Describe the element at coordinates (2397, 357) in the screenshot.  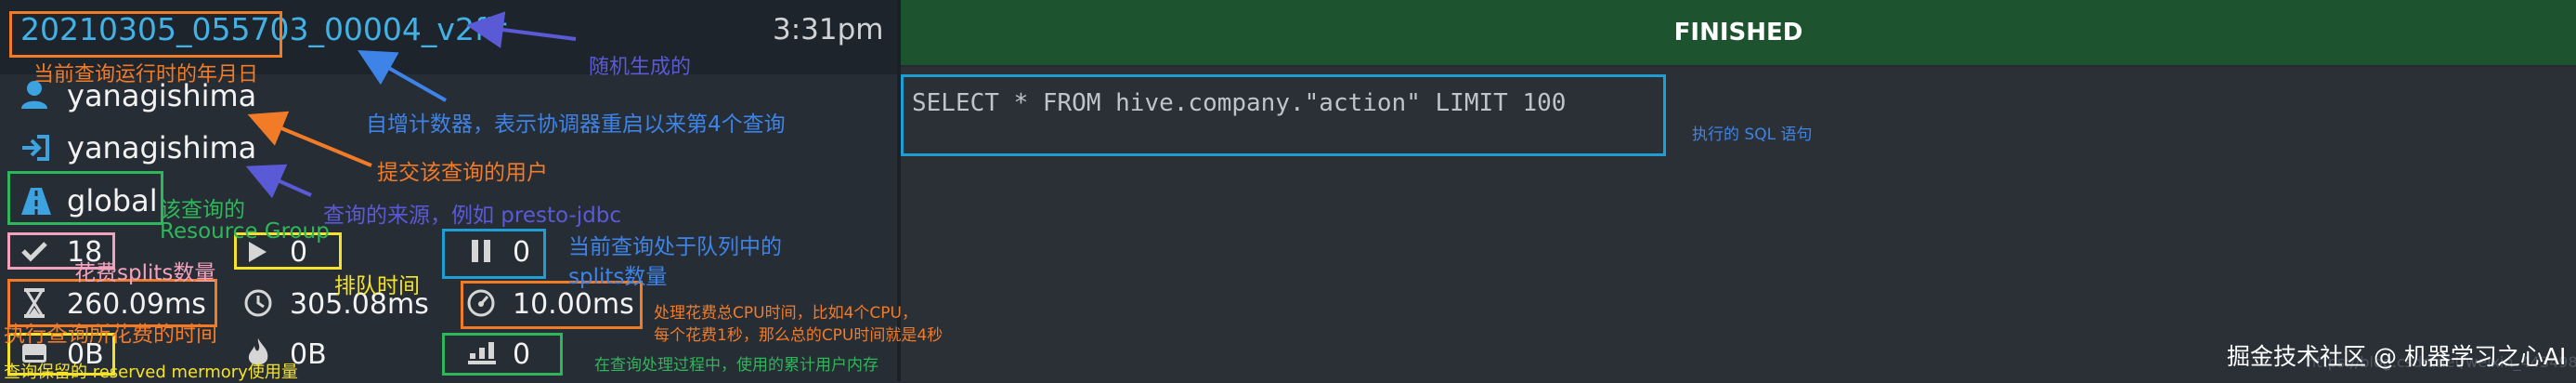
I see `watermark-main: 掘金技术社区 @ 机器学习之心AI` at that location.